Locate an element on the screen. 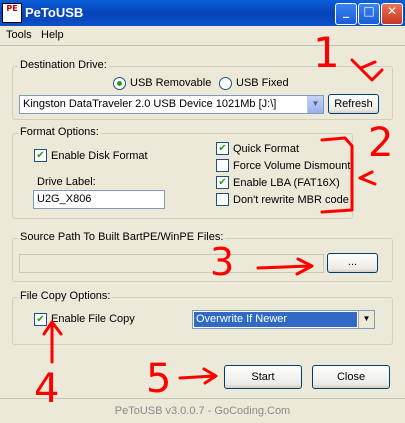  enable-disk-format-label: Enable Disk Format is located at coordinates (99, 156).